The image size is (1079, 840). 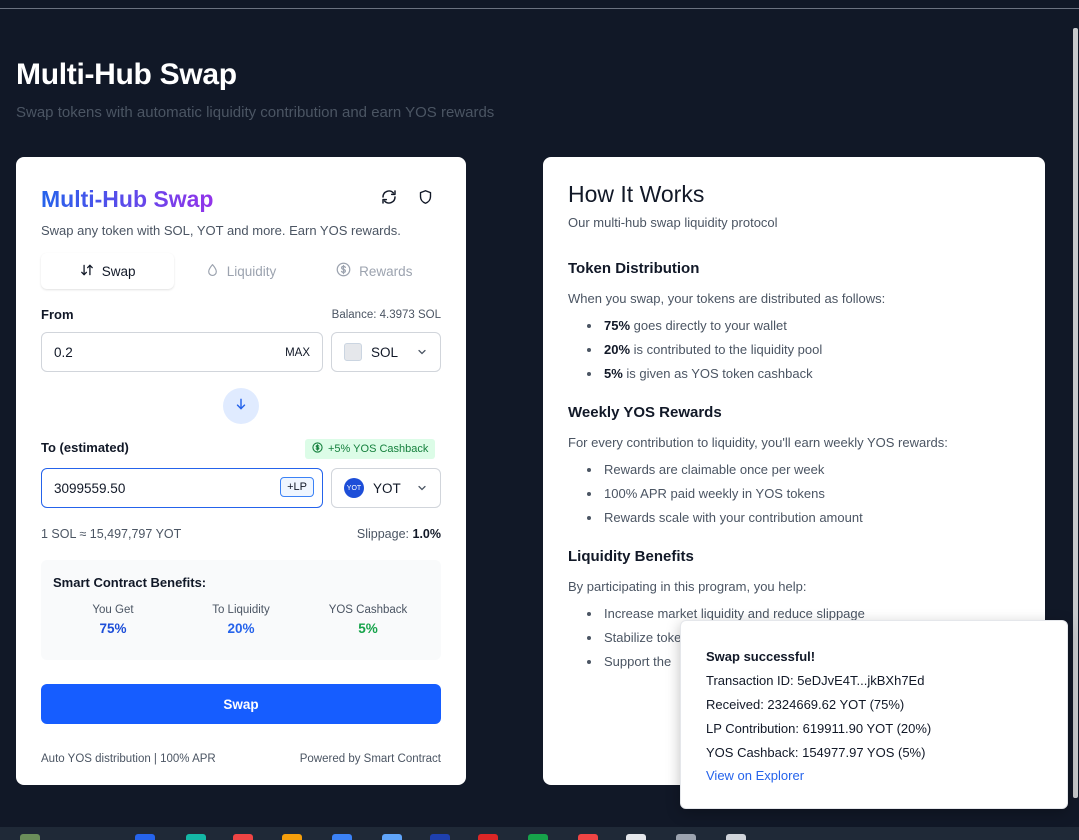 What do you see at coordinates (90, 488) in the screenshot?
I see `to-amount-value: 3099559.50` at bounding box center [90, 488].